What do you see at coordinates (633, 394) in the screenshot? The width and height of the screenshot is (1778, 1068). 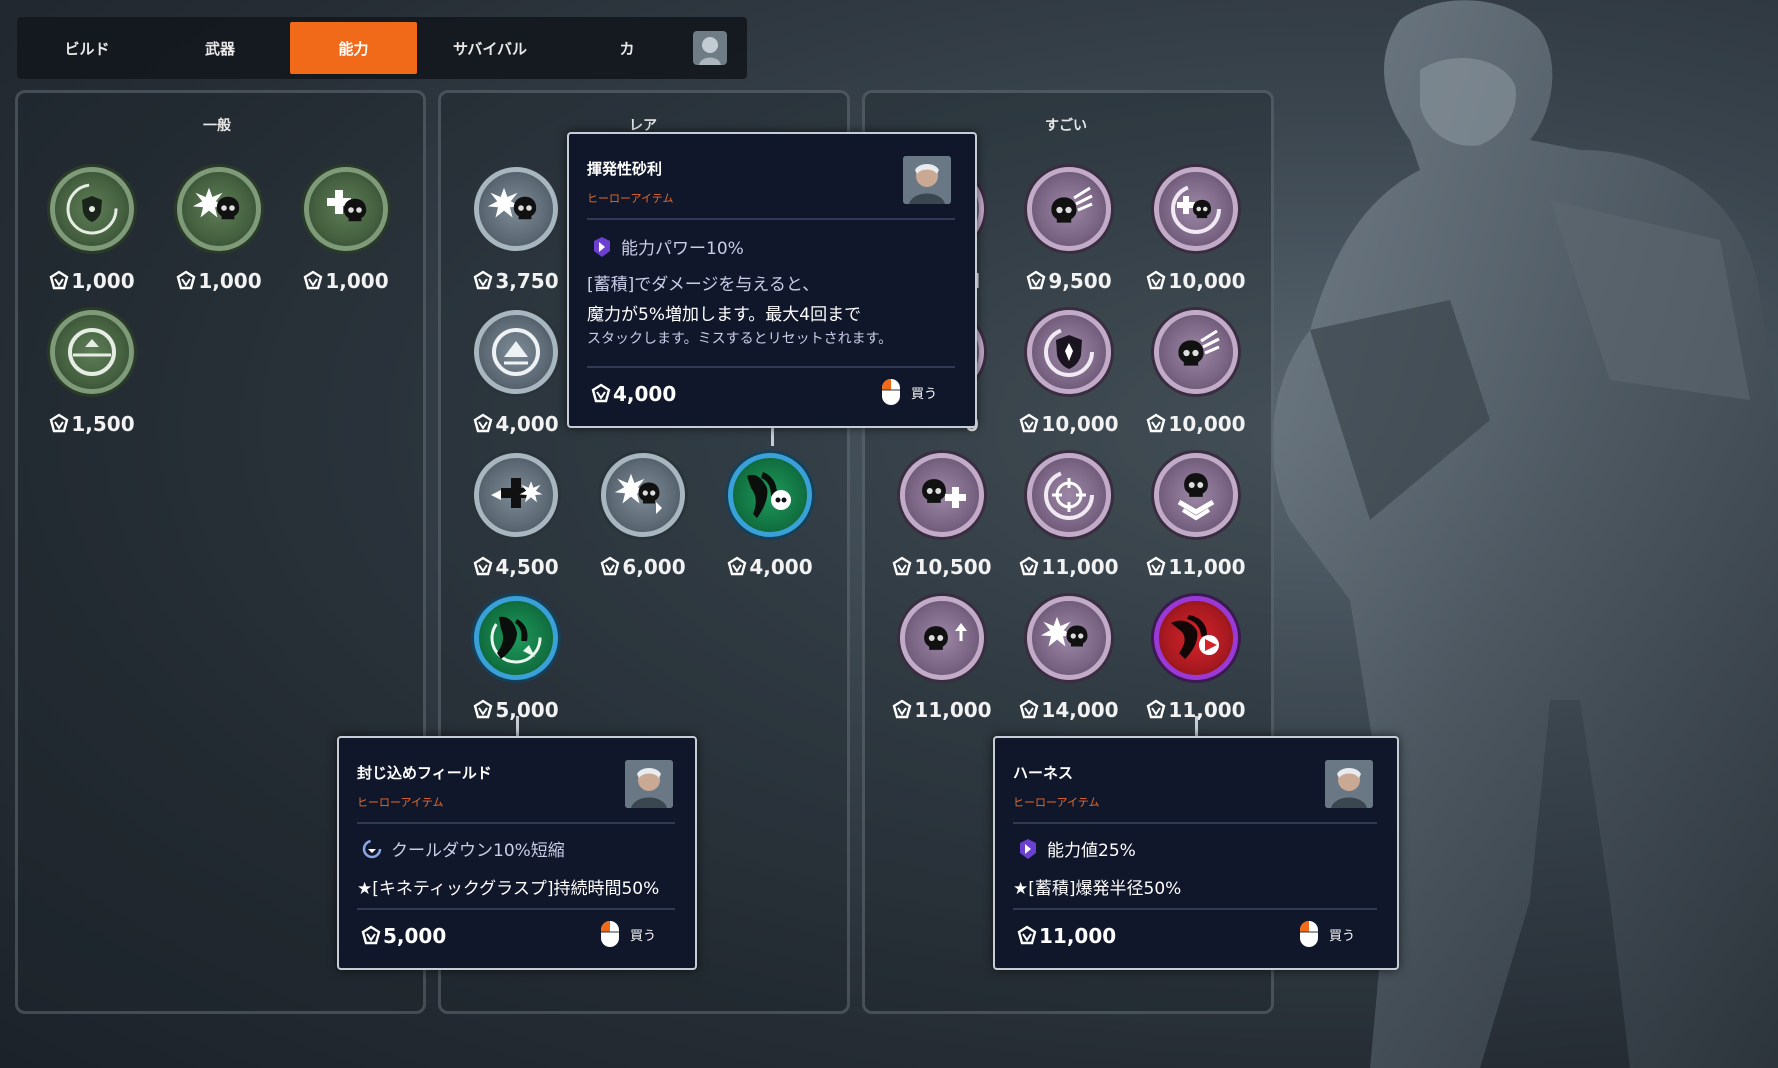 I see `tooltip-price: 4,000` at bounding box center [633, 394].